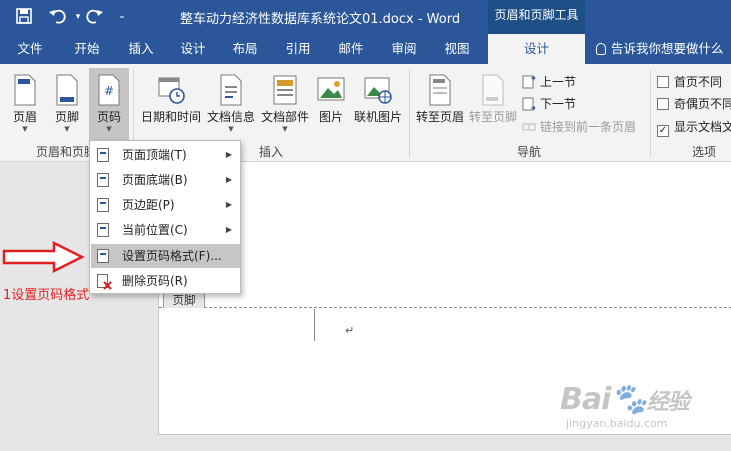 The width and height of the screenshot is (731, 451). What do you see at coordinates (588, 127) in the screenshot?
I see `link-to-previous-label: 链接到前一条页眉` at bounding box center [588, 127].